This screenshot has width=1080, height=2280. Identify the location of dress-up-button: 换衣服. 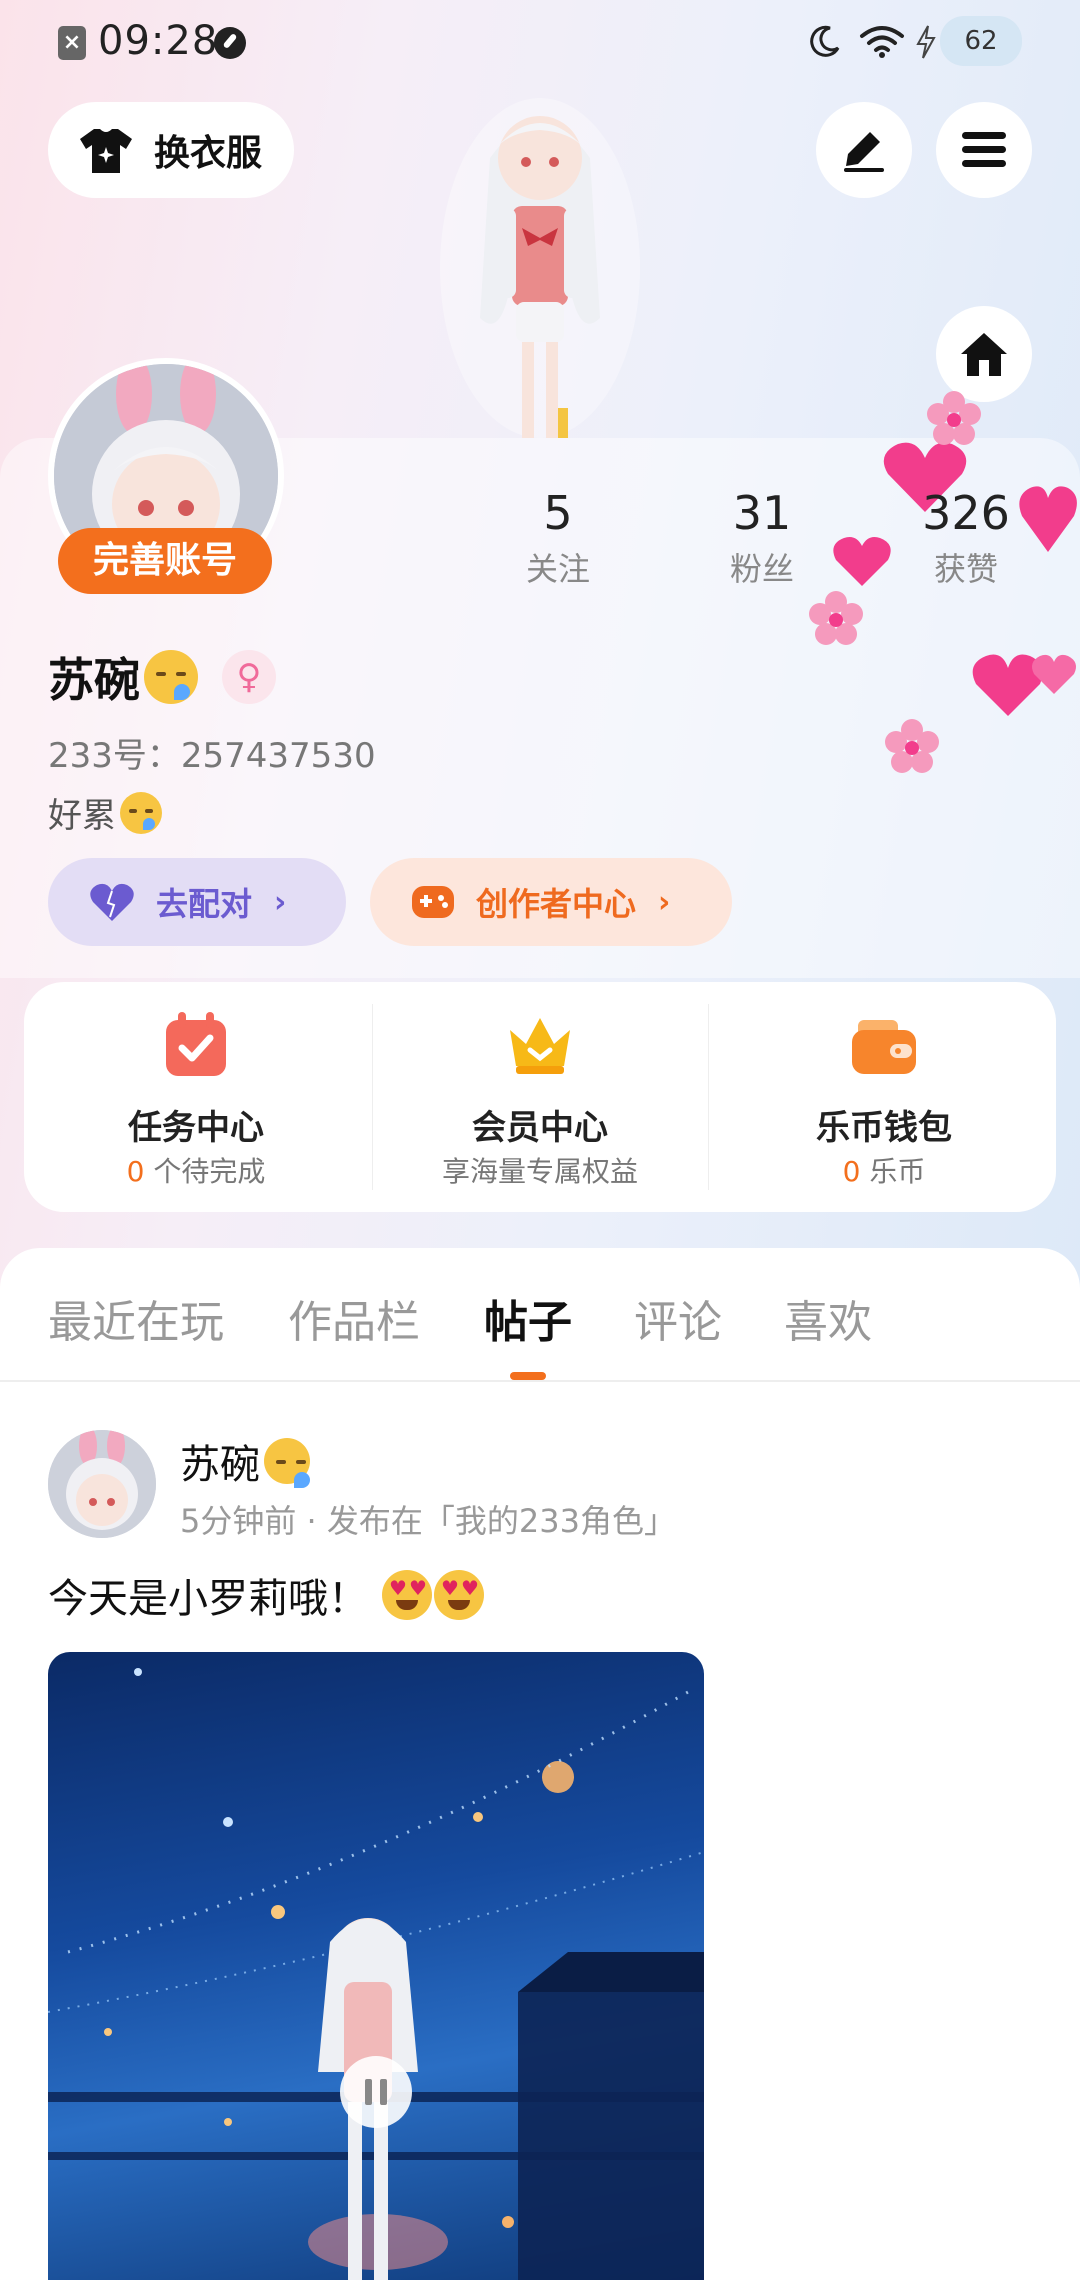
(171, 150).